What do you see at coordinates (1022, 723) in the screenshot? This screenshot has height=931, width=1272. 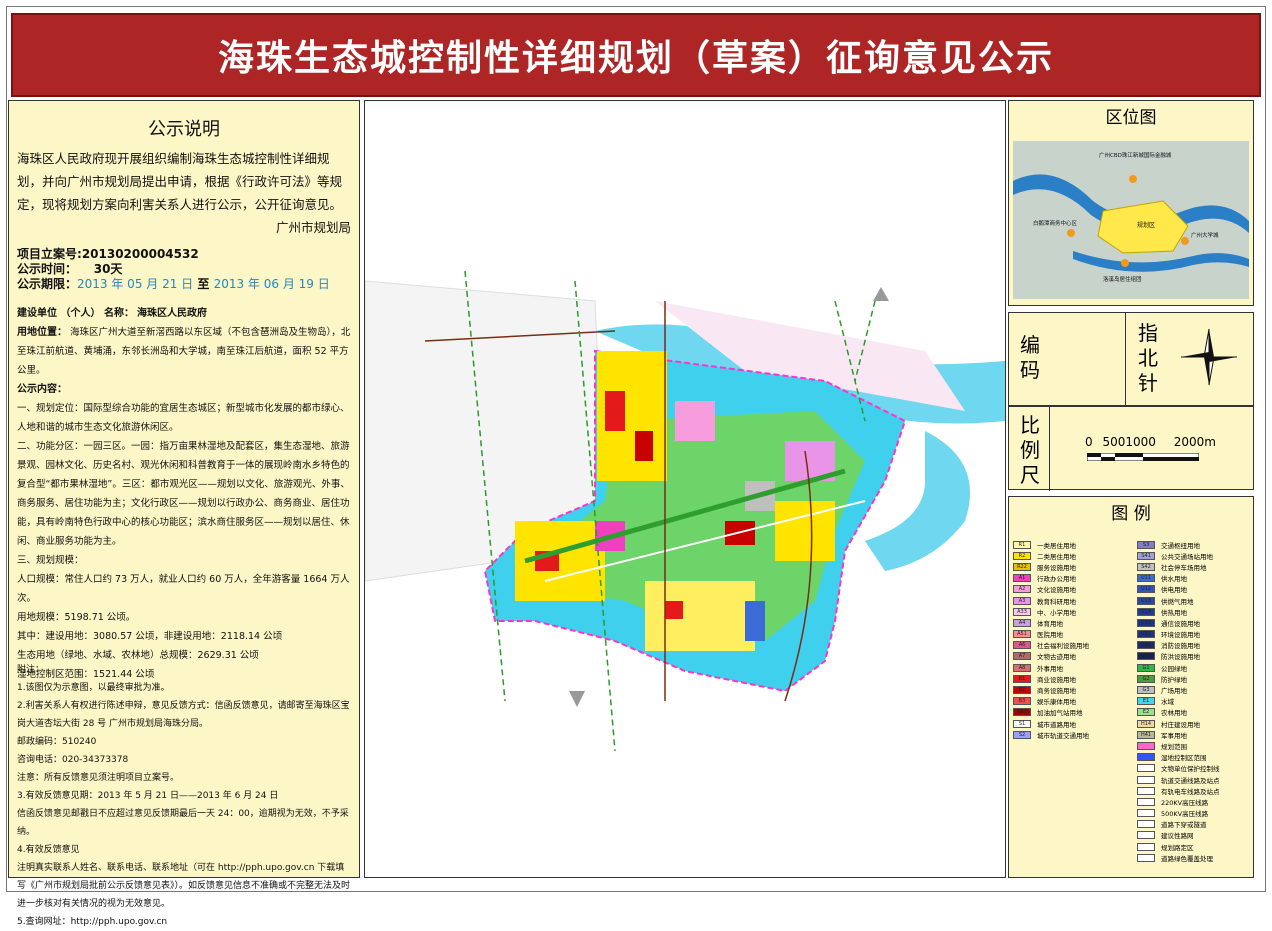 I see `legend-swatch: S1` at bounding box center [1022, 723].